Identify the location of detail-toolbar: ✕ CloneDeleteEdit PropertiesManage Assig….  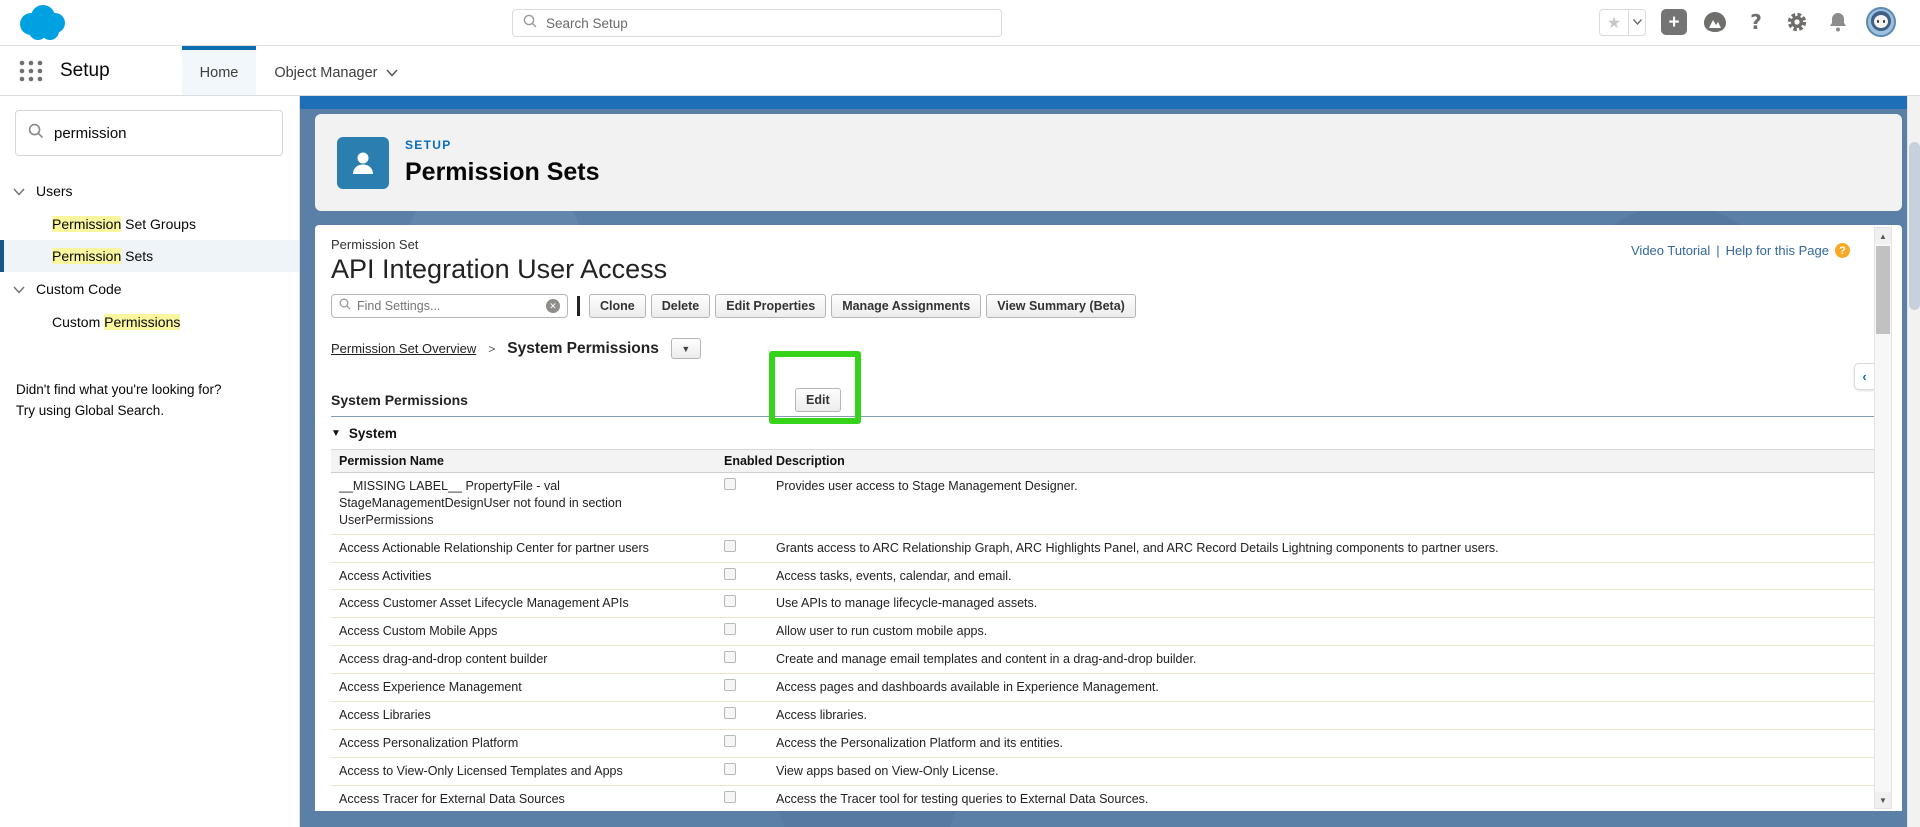
(1108, 306).